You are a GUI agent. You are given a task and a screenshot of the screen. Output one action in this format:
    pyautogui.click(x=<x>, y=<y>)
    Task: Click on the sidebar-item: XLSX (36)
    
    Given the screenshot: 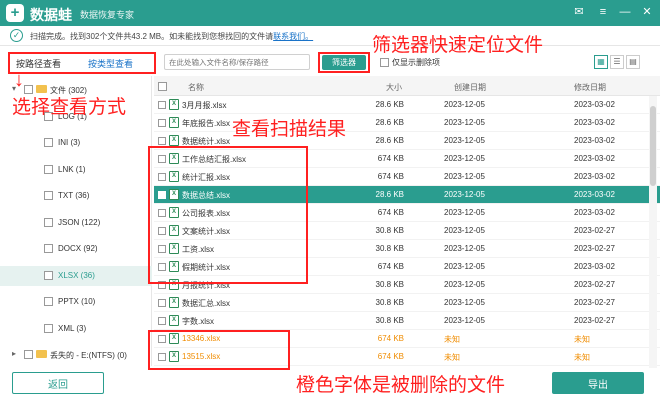 What is the action you would take?
    pyautogui.click(x=76, y=275)
    